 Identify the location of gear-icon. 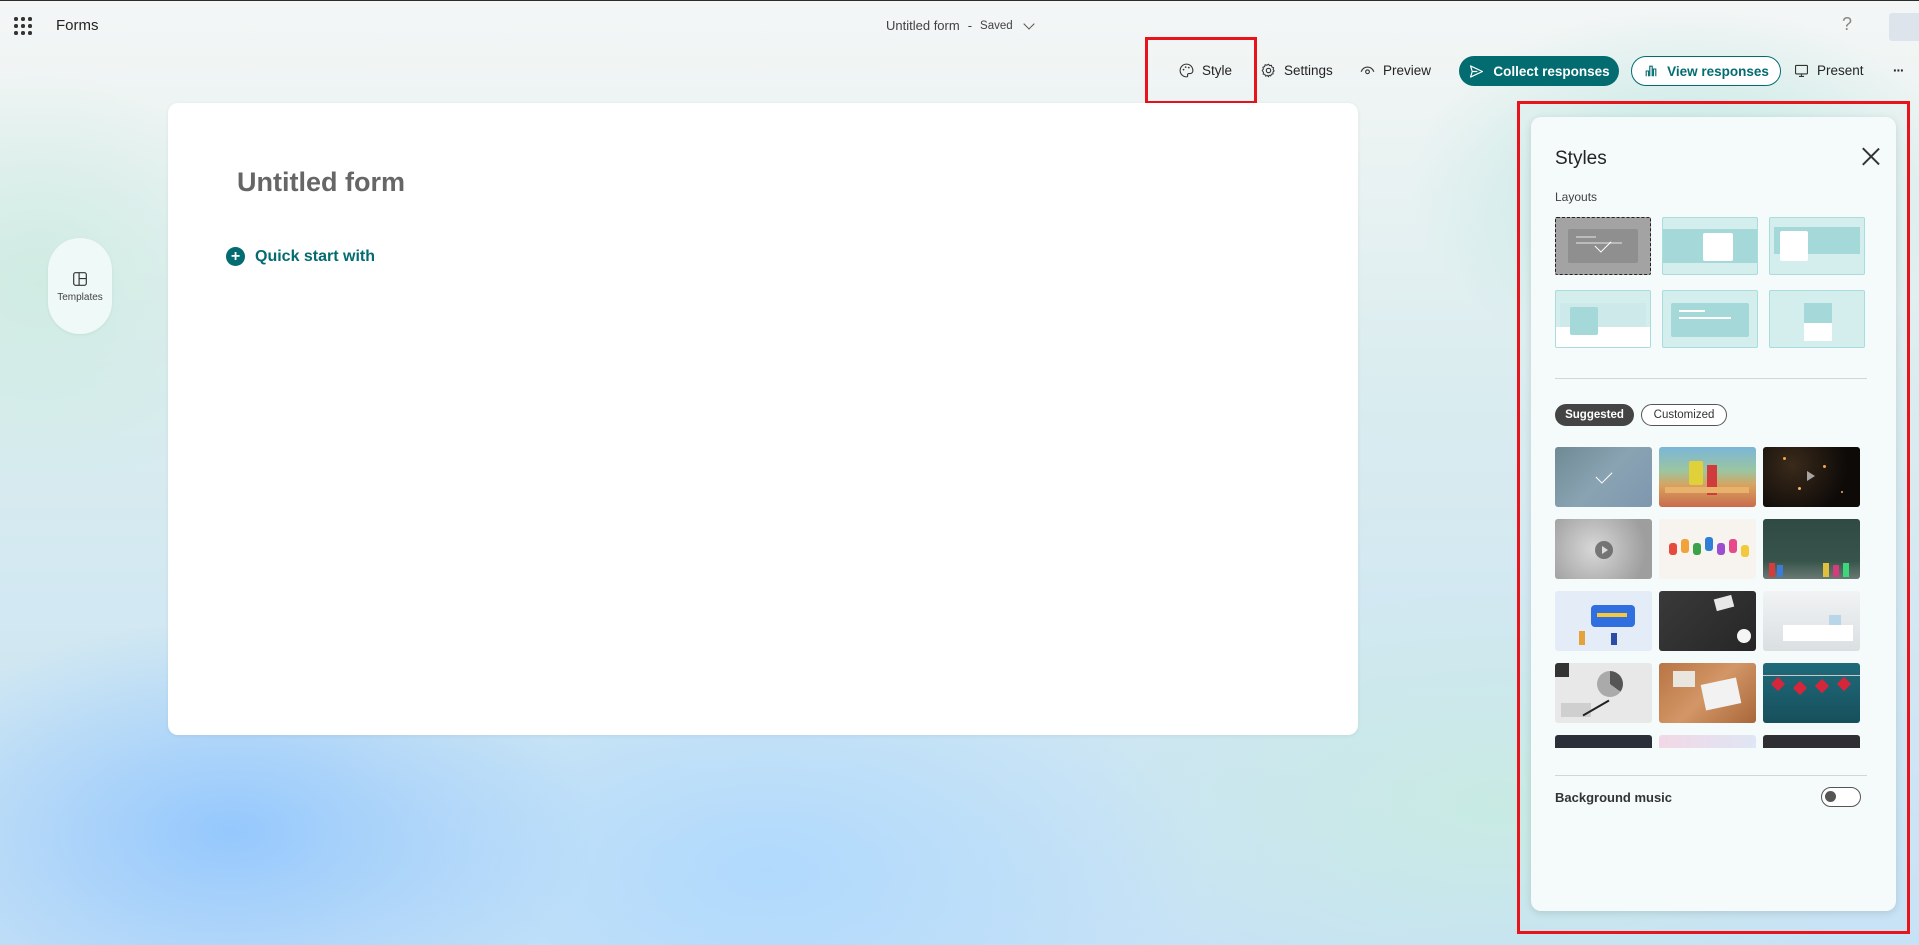
(1268, 70).